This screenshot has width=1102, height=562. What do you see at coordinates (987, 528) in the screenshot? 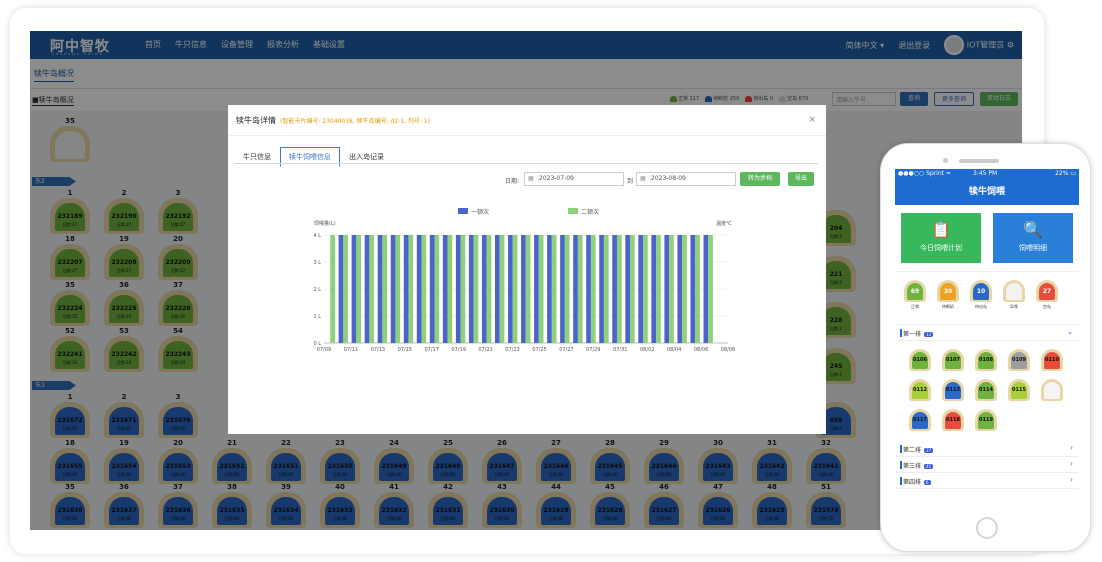
I see `home-button` at bounding box center [987, 528].